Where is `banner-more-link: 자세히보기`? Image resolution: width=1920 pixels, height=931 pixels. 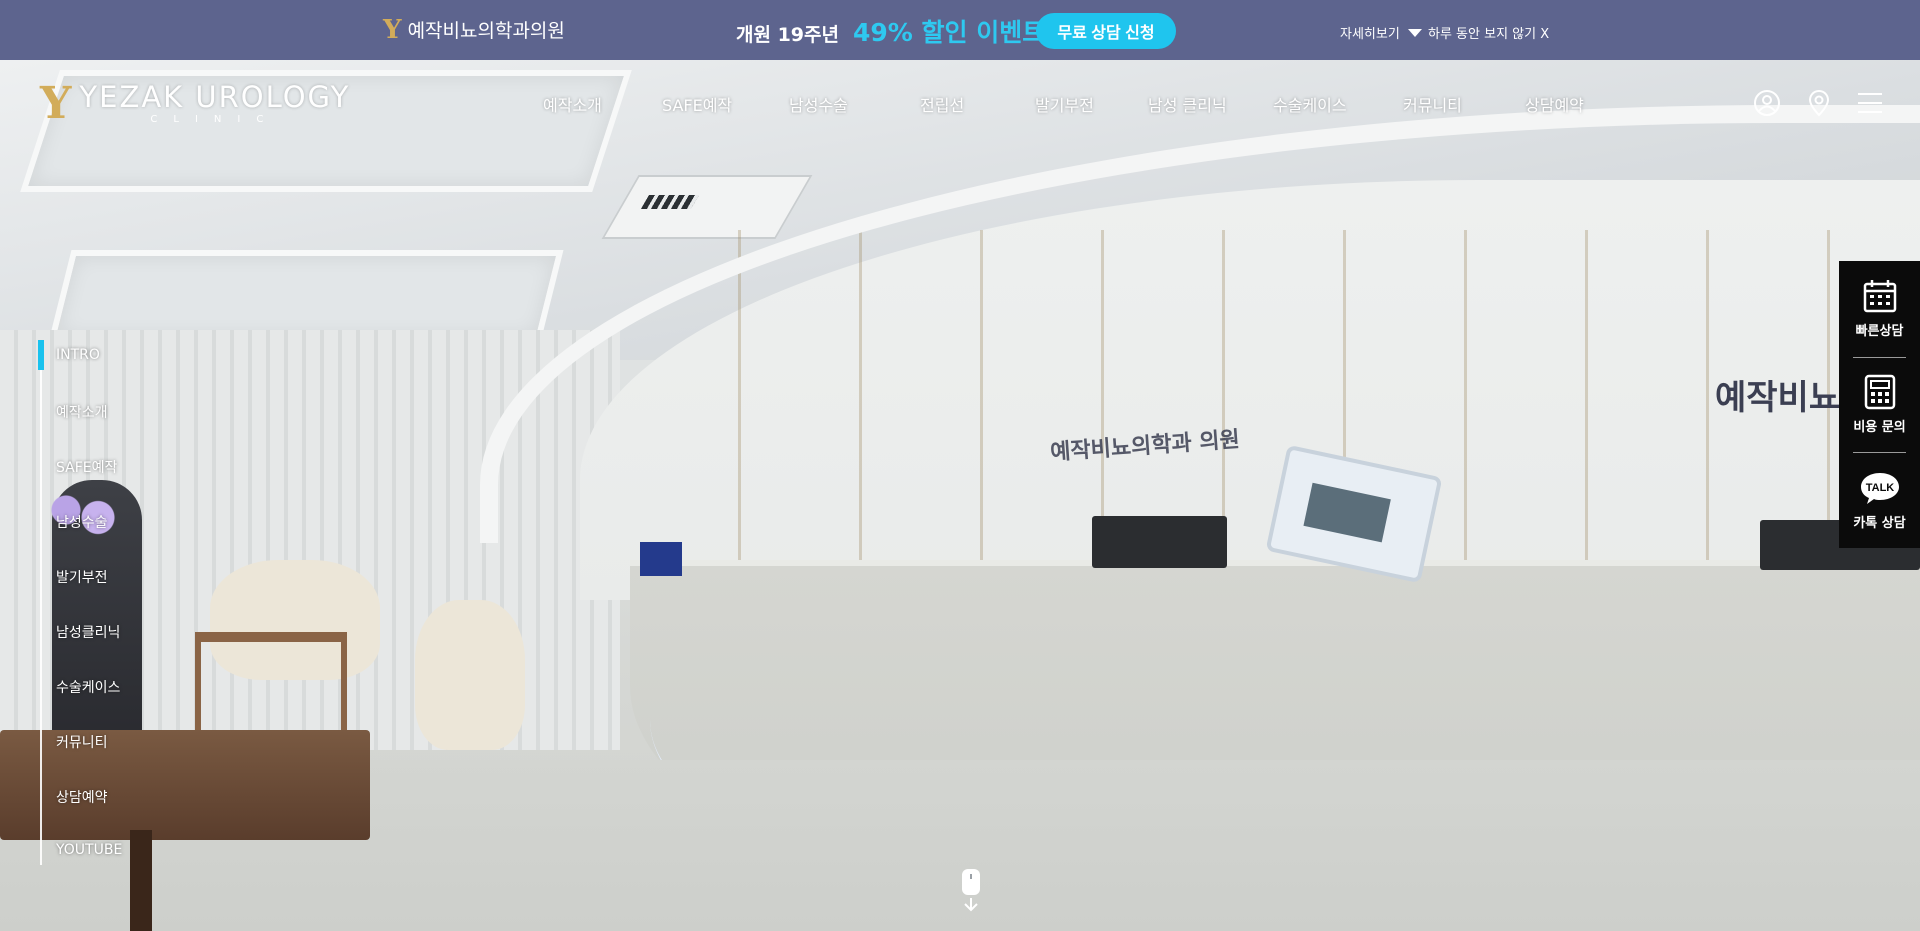
banner-more-link: 자세히보기 is located at coordinates (1381, 32).